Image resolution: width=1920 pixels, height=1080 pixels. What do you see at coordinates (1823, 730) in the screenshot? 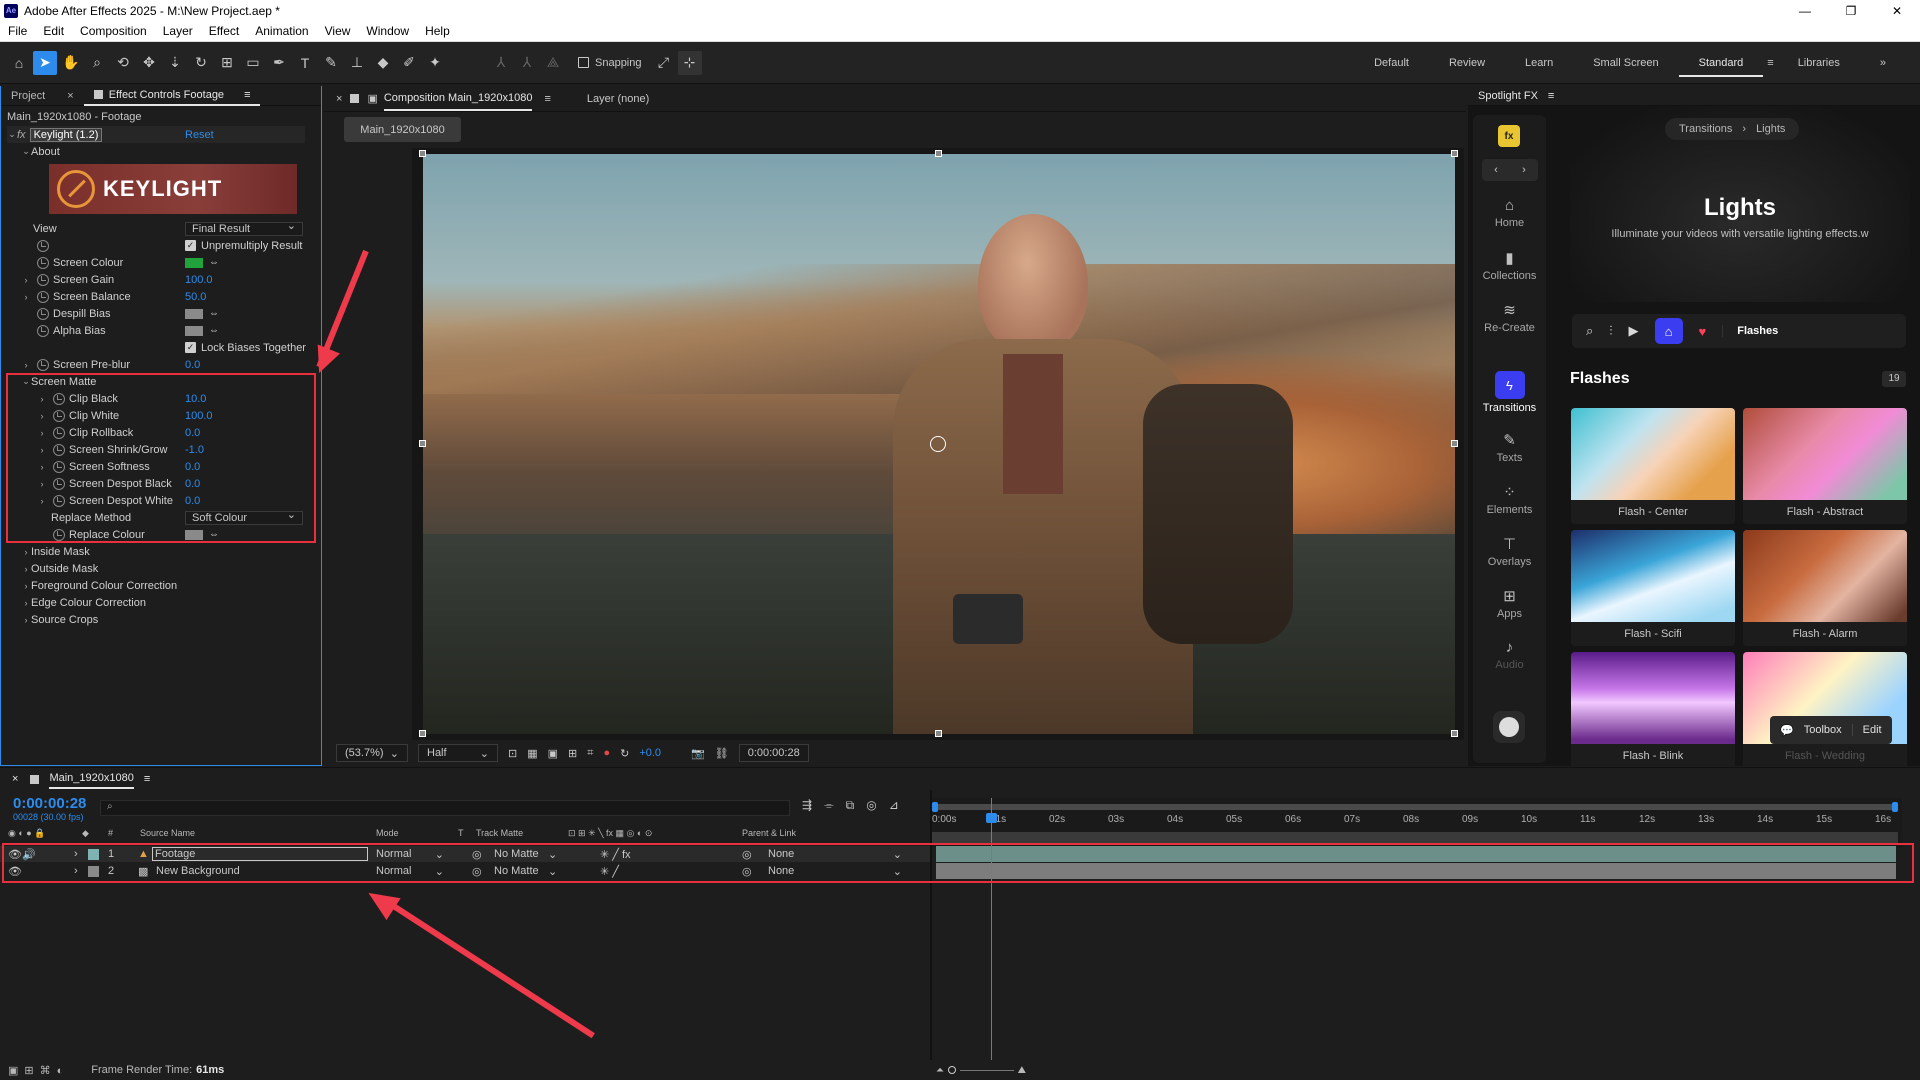
I see `toolbox-button: Toolbox` at bounding box center [1823, 730].